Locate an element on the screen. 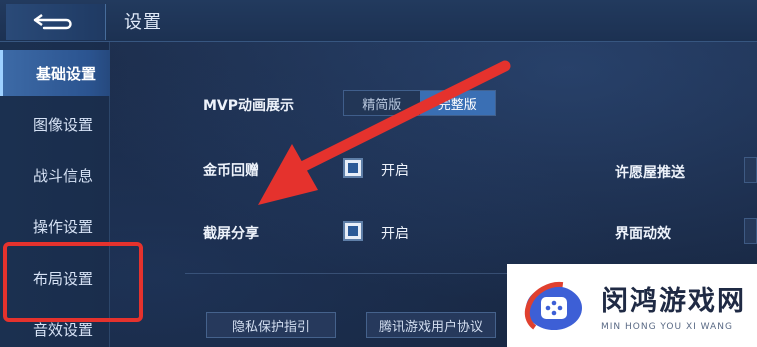 The image size is (757, 347). watermark-title: 闵鸿游戏网 is located at coordinates (673, 301).